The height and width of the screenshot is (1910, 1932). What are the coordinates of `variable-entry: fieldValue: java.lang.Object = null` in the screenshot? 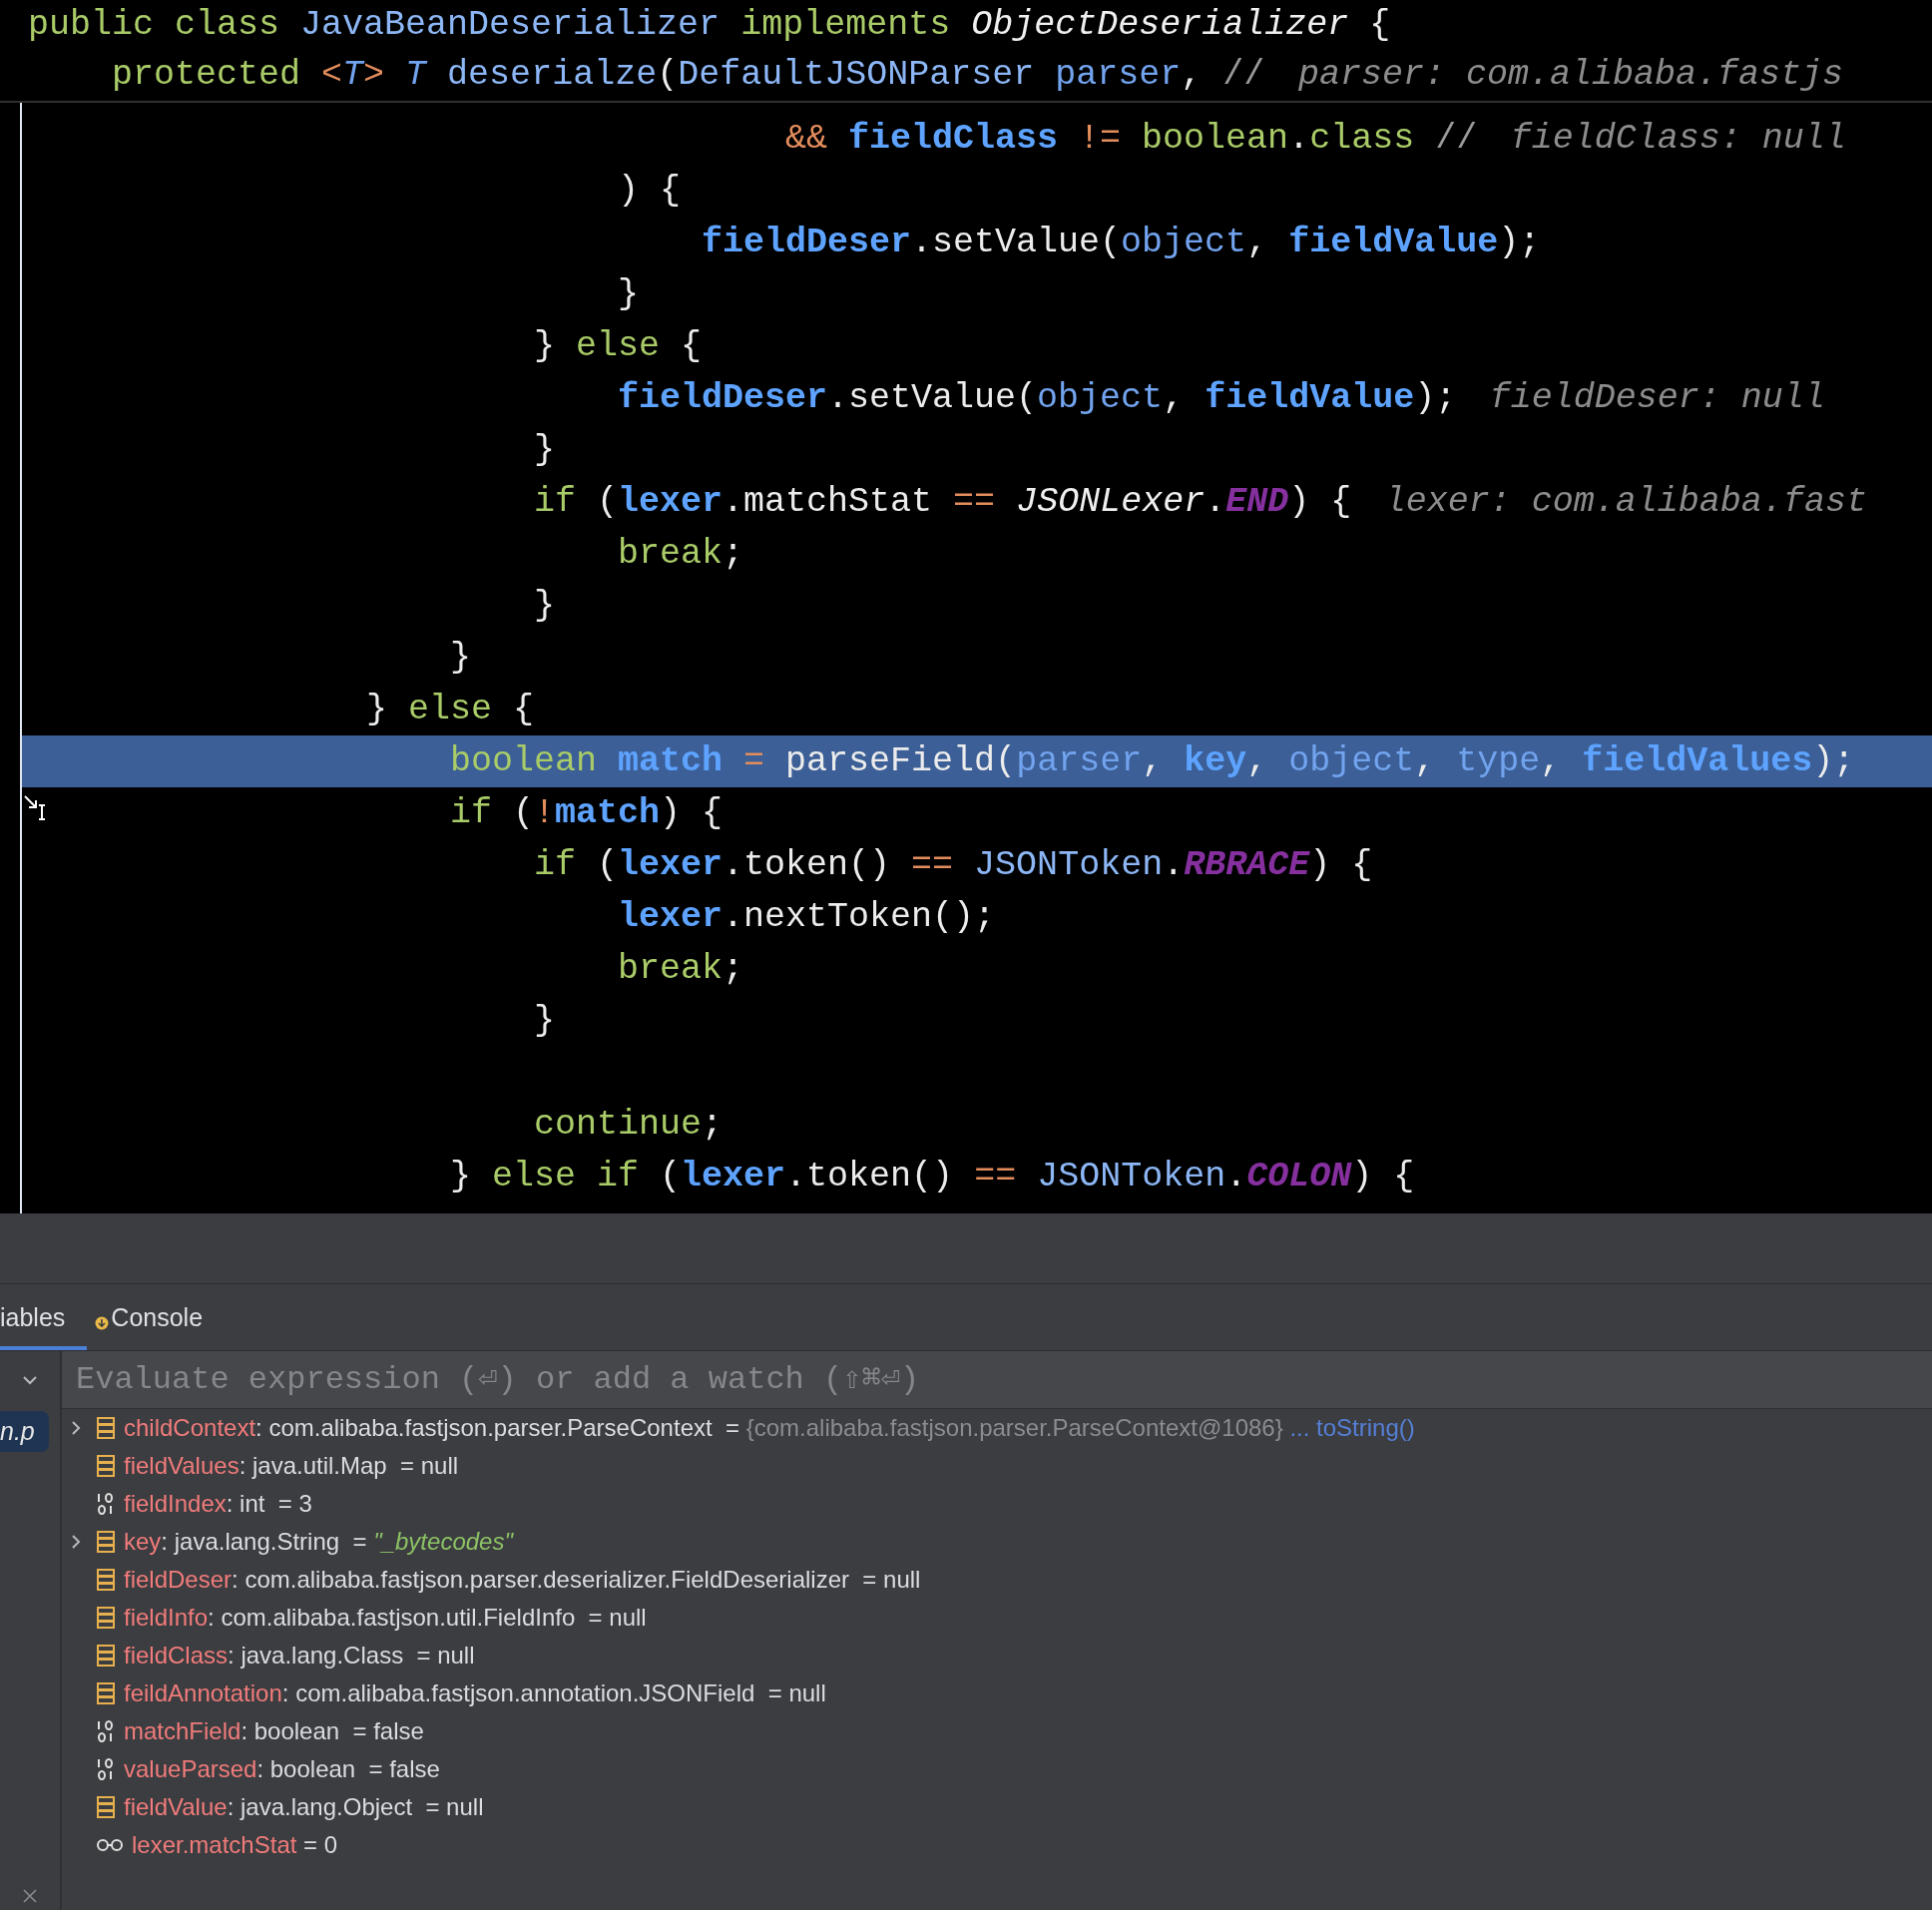 It's located at (304, 1807).